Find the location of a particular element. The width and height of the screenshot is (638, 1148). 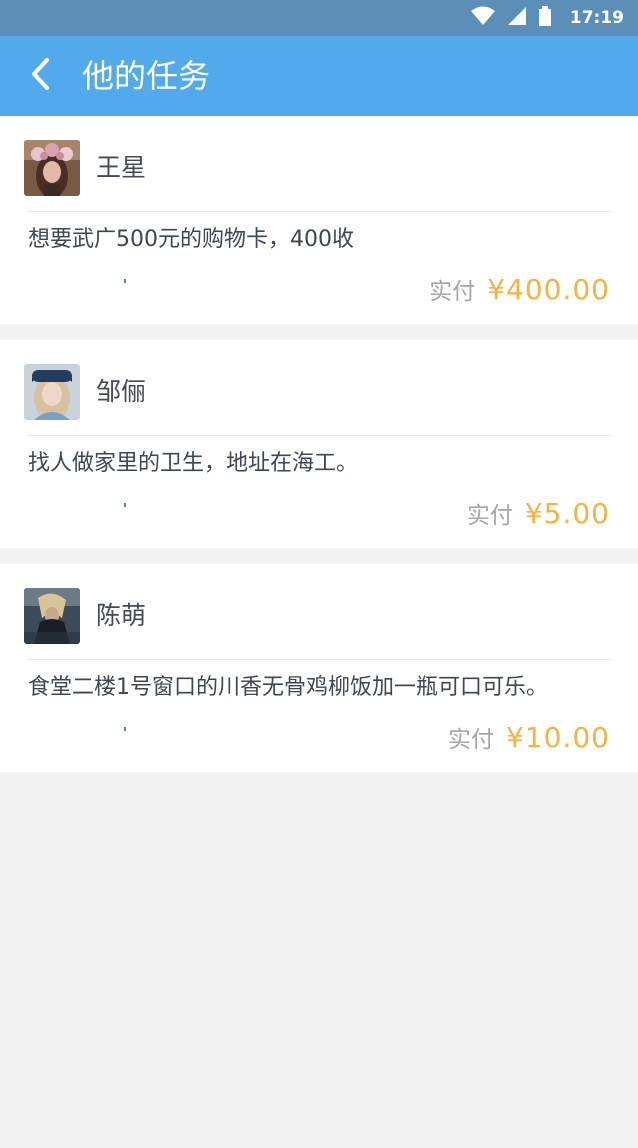

task-description: 找人做家里的卫生，地址在海工。 is located at coordinates (193, 463).